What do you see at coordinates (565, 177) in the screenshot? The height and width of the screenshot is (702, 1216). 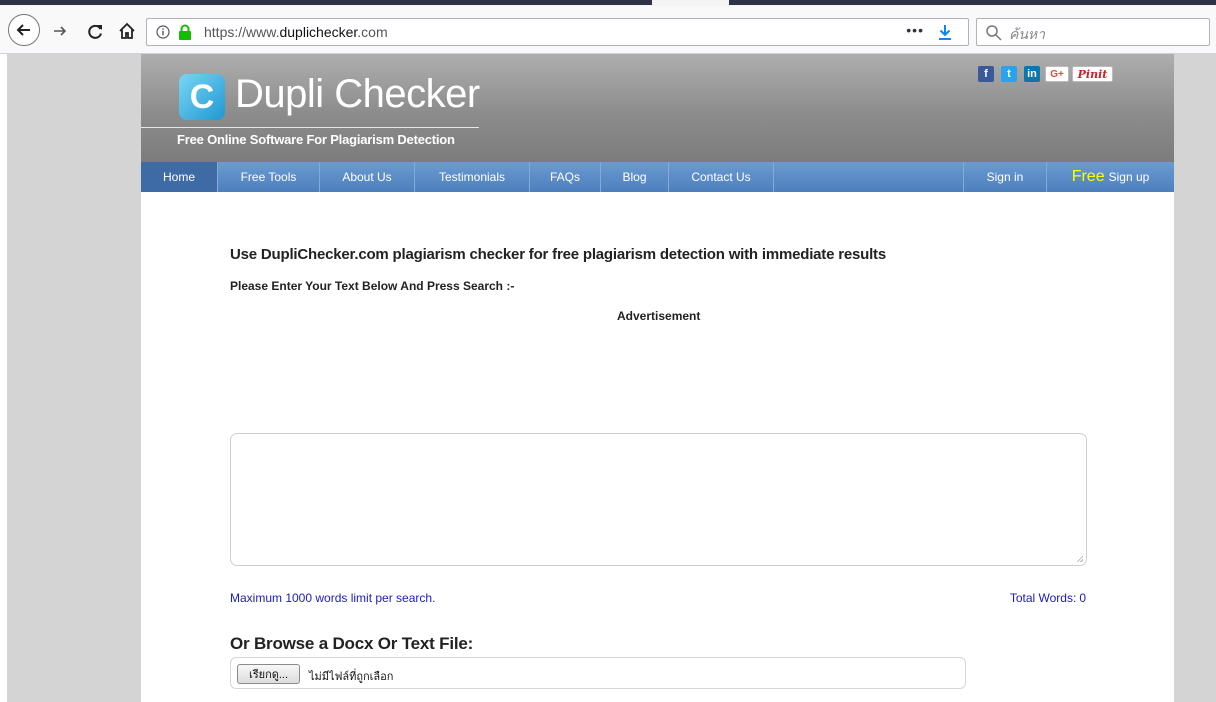 I see `nav-item-faqs: FAQs` at bounding box center [565, 177].